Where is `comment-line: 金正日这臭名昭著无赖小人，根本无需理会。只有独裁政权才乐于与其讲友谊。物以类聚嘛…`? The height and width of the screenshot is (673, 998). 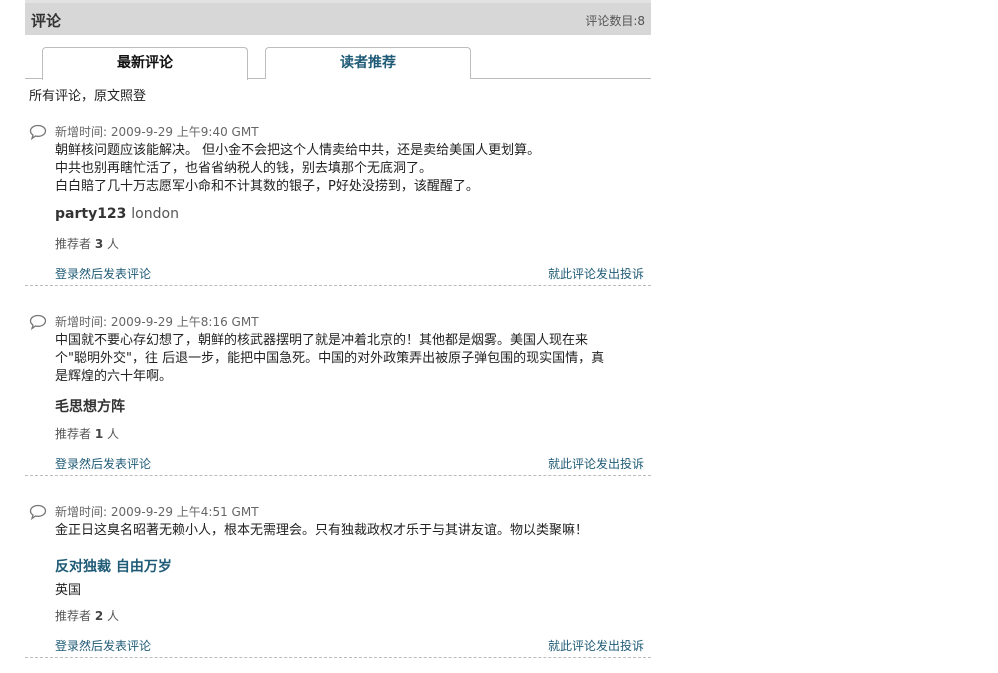
comment-line: 金正日这臭名昭著无赖小人，根本无需理会。只有独裁政权才乐于与其讲友谊。物以类聚嘛… is located at coordinates (322, 530).